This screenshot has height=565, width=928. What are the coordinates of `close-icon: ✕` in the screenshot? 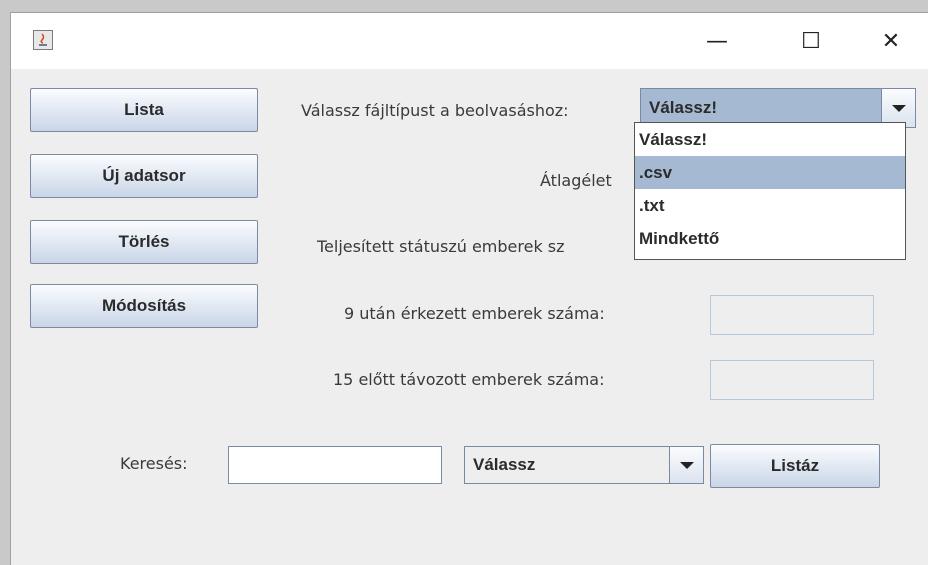 It's located at (891, 41).